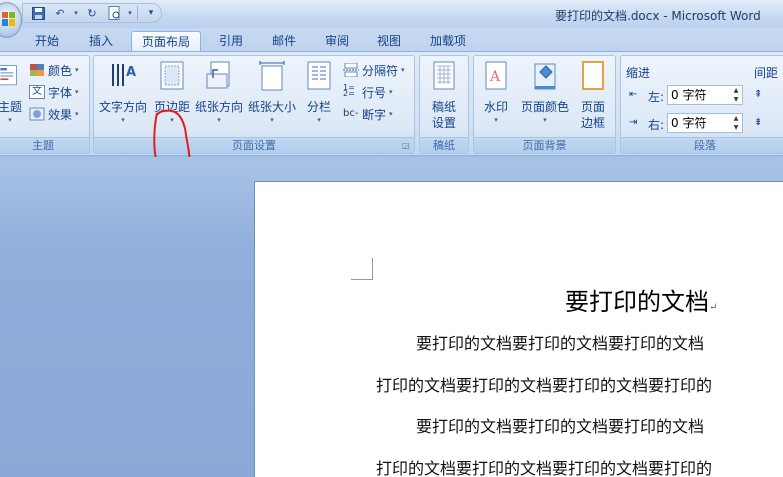  I want to click on manuscript-settings-label: 稿纸 设置, so click(443, 115).